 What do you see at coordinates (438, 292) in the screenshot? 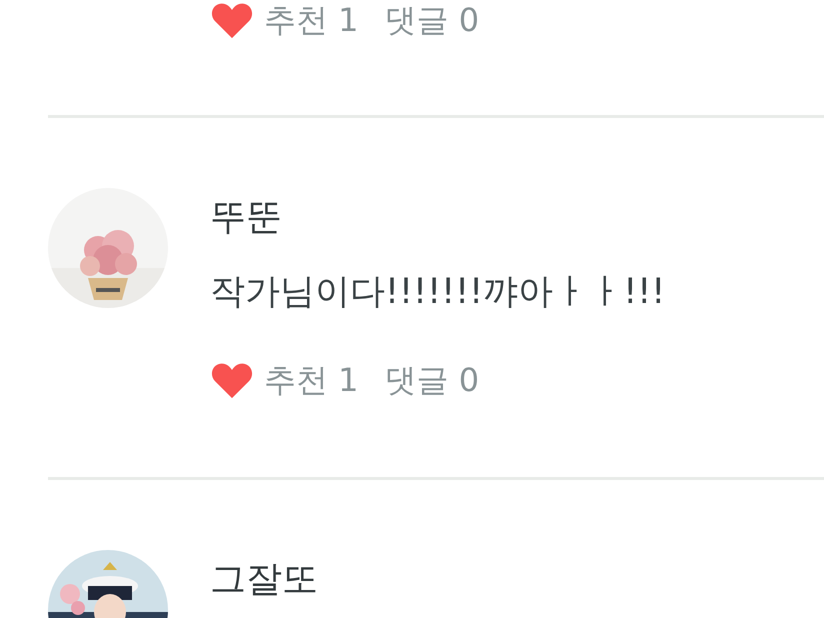
I see `comment-text: 작가님이다!!!!!!!꺄아ㅏㅏ!!!` at bounding box center [438, 292].